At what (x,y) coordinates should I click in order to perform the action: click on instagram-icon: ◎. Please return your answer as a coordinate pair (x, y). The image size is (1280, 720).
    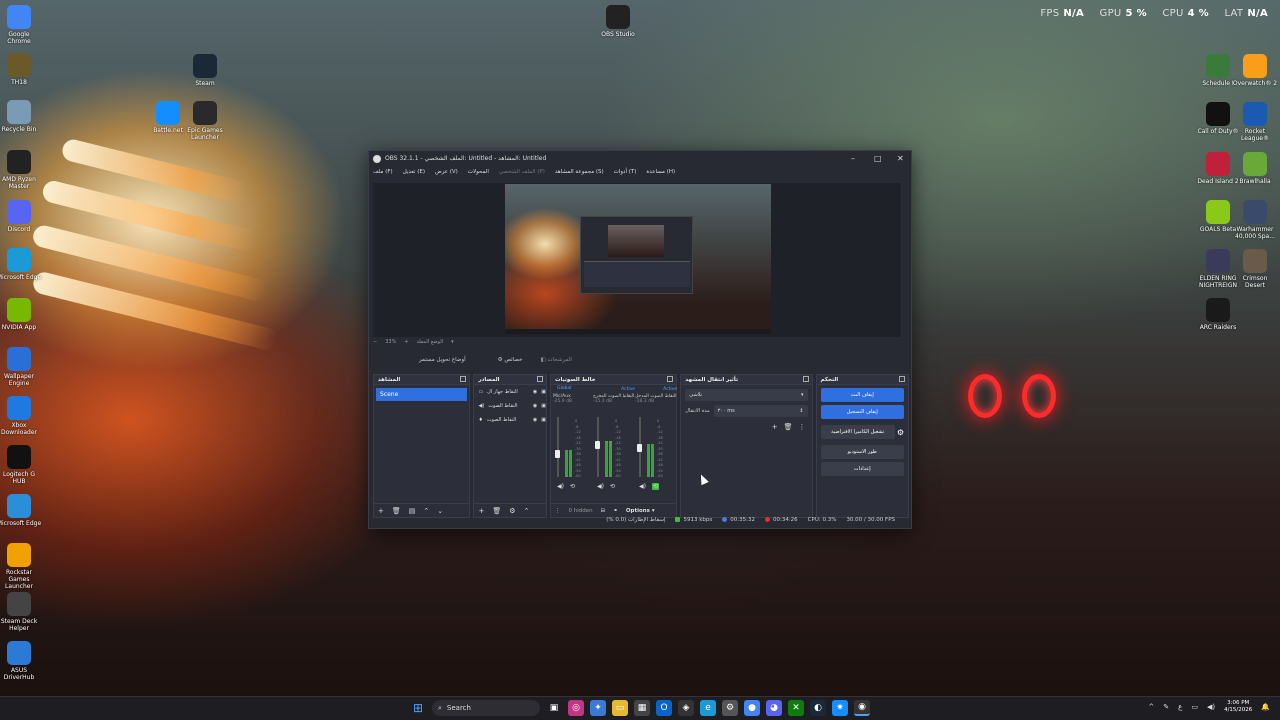
    Looking at the image, I should click on (576, 708).